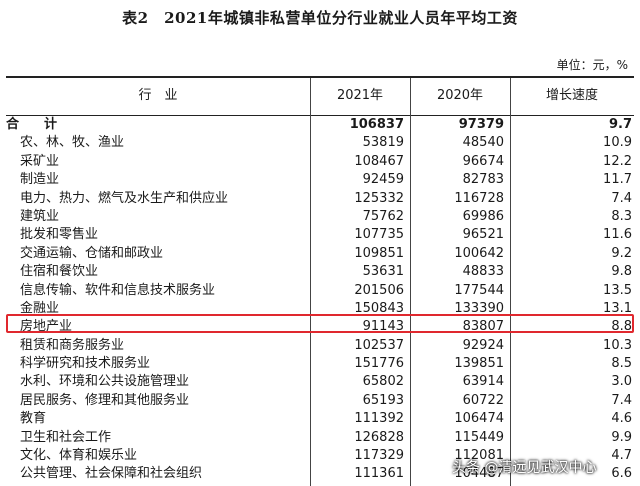 This screenshot has height=486, width=640. What do you see at coordinates (483, 161) in the screenshot?
I see `value-2020-cell: 96674` at bounding box center [483, 161].